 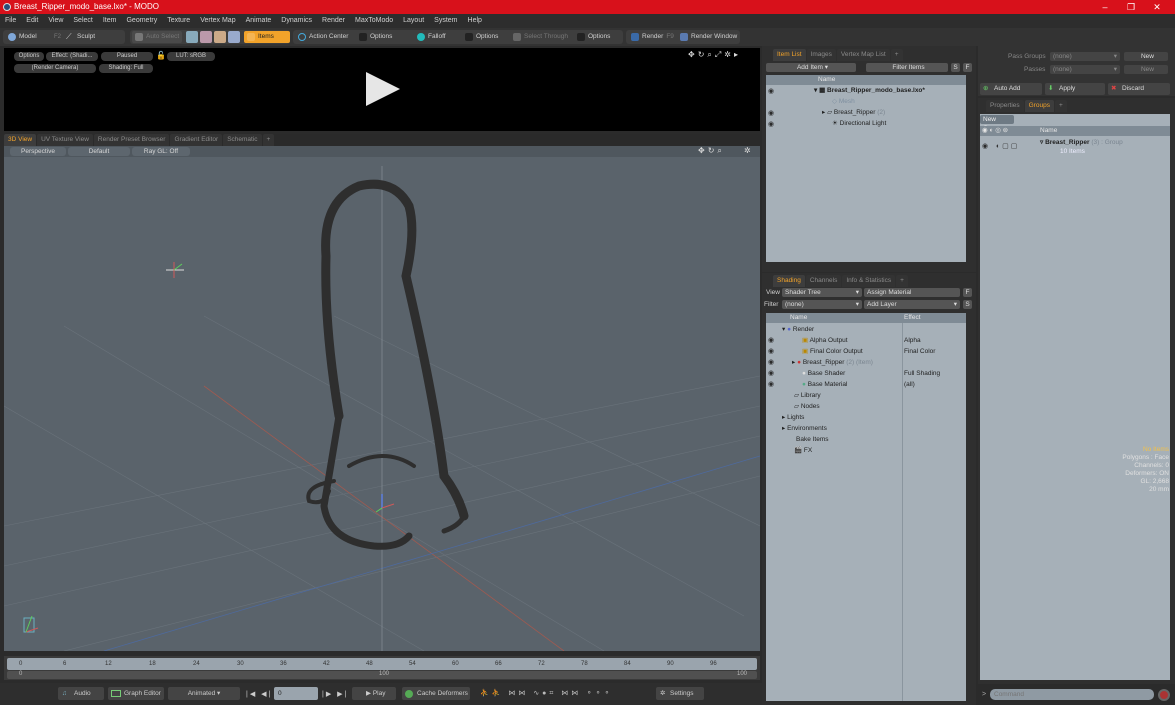 What do you see at coordinates (1039, 106) in the screenshot?
I see `tab-groups: Groups` at bounding box center [1039, 106].